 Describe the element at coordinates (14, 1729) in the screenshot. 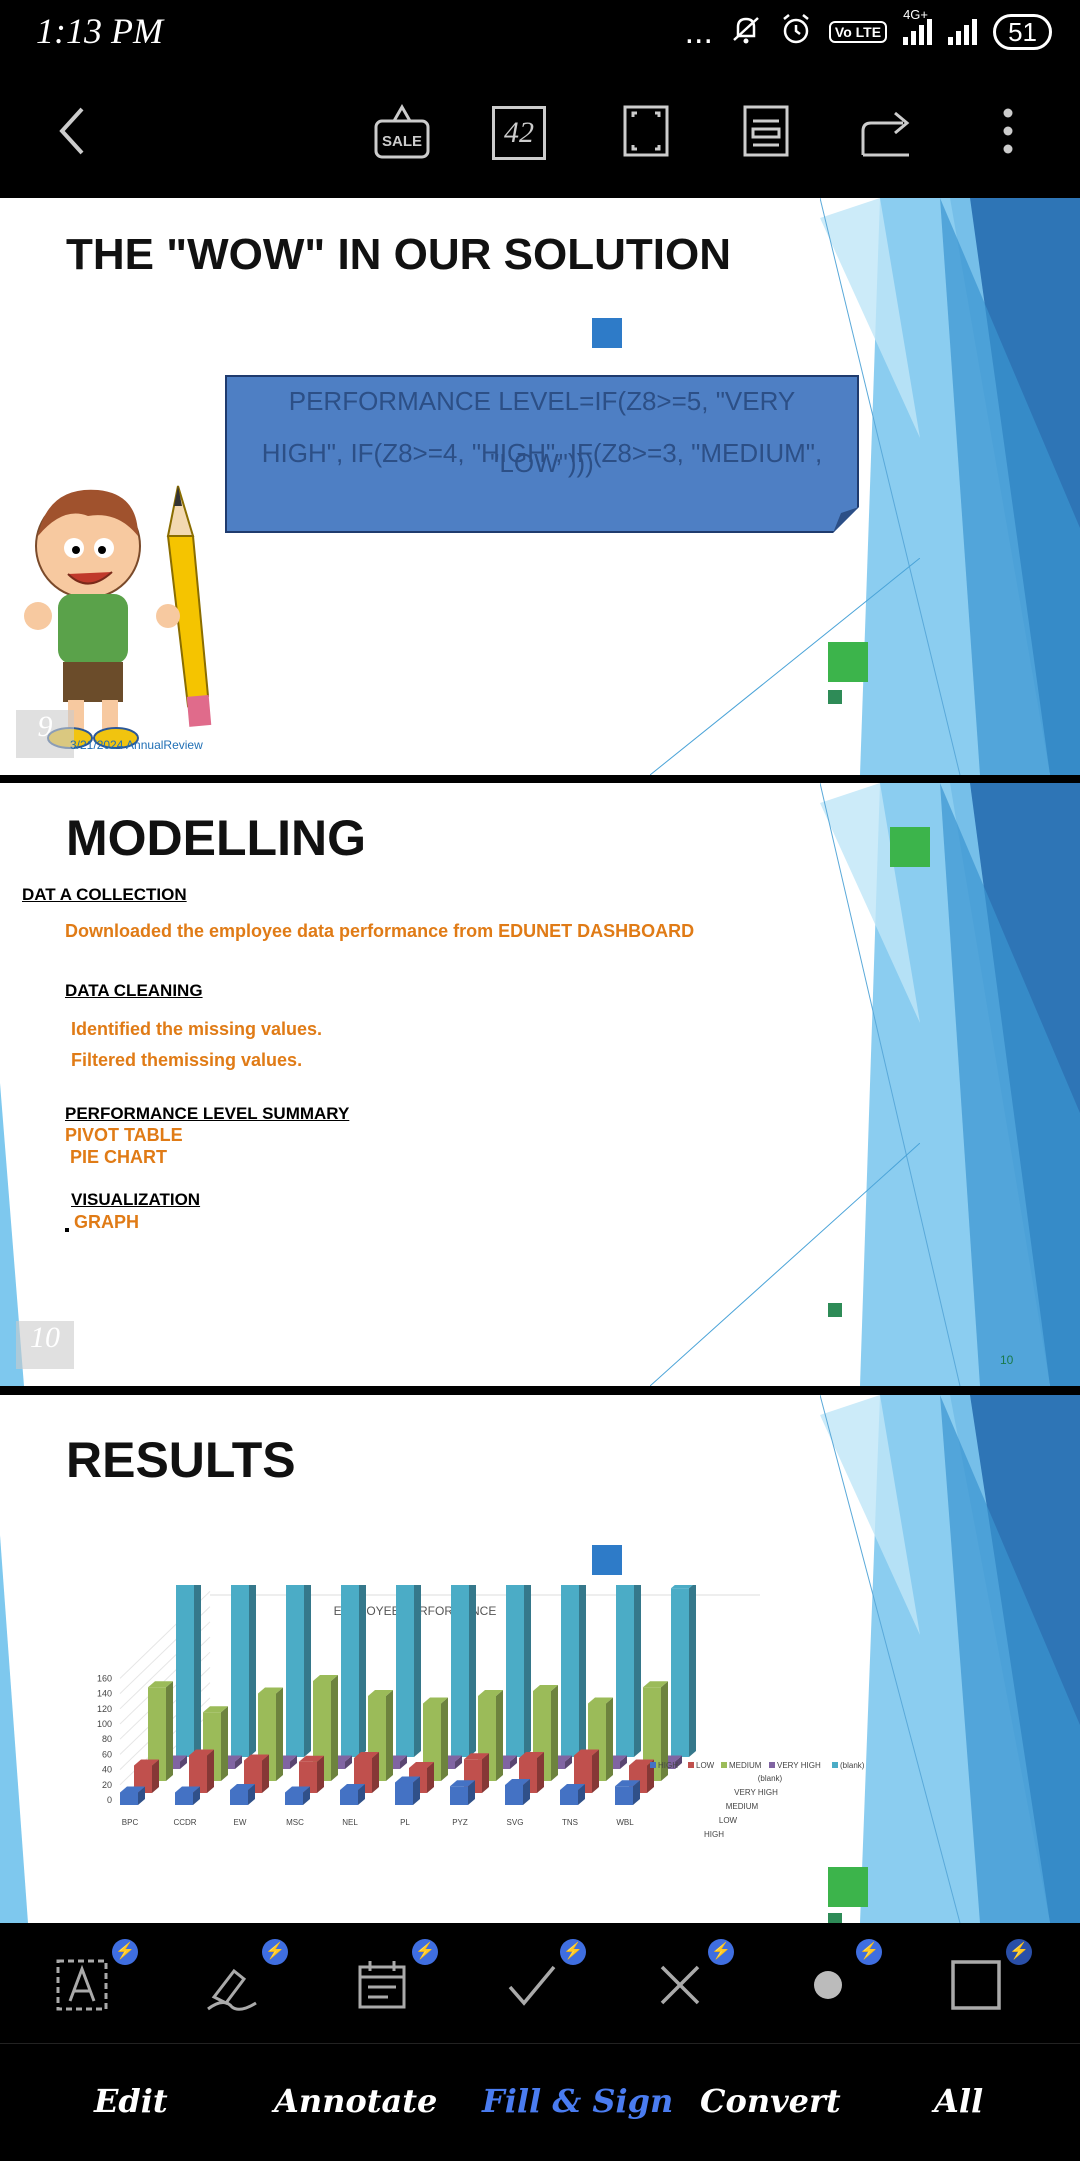

I see `left-blue-decoration` at that location.